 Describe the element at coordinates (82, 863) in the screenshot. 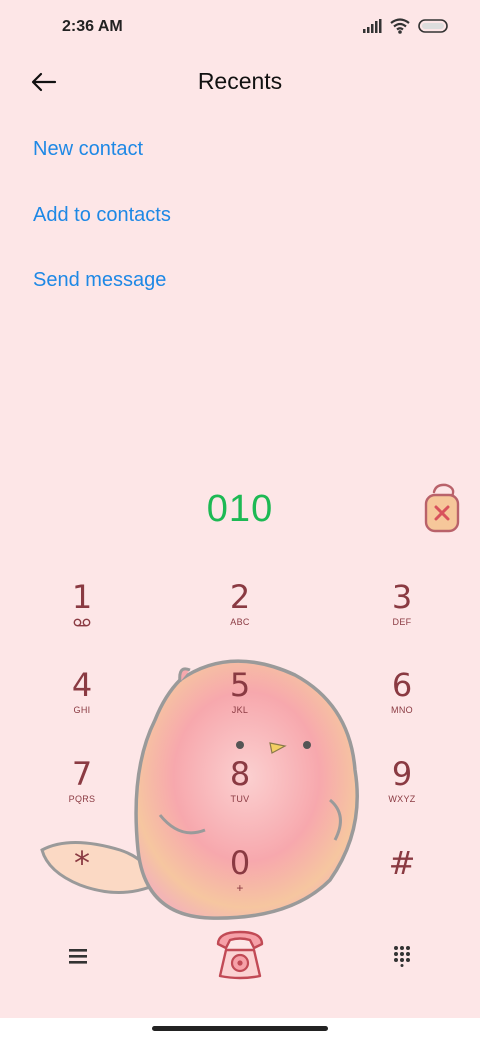

I see `key-digit: *` at that location.